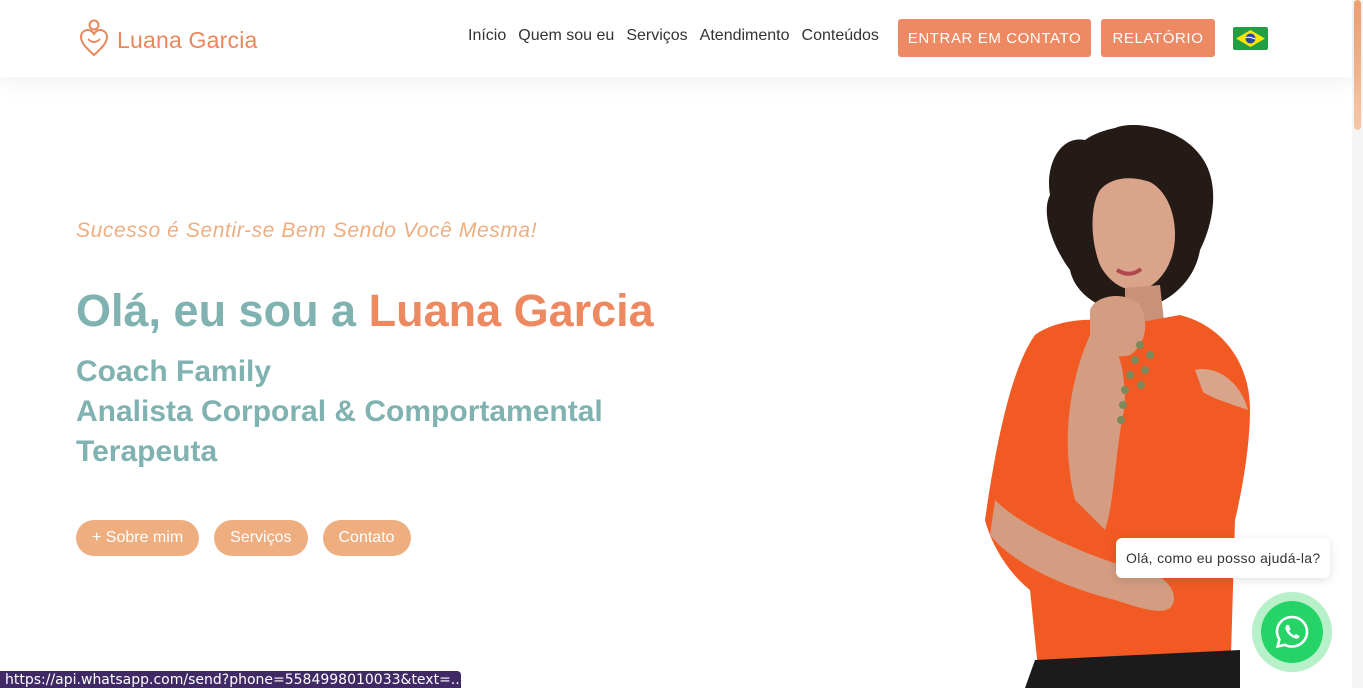  I want to click on scrollbar, so click(1357, 344).